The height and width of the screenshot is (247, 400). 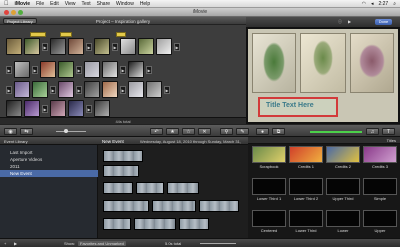 What do you see at coordinates (372, 4) in the screenshot?
I see `volume-icon: ◂` at bounding box center [372, 4].